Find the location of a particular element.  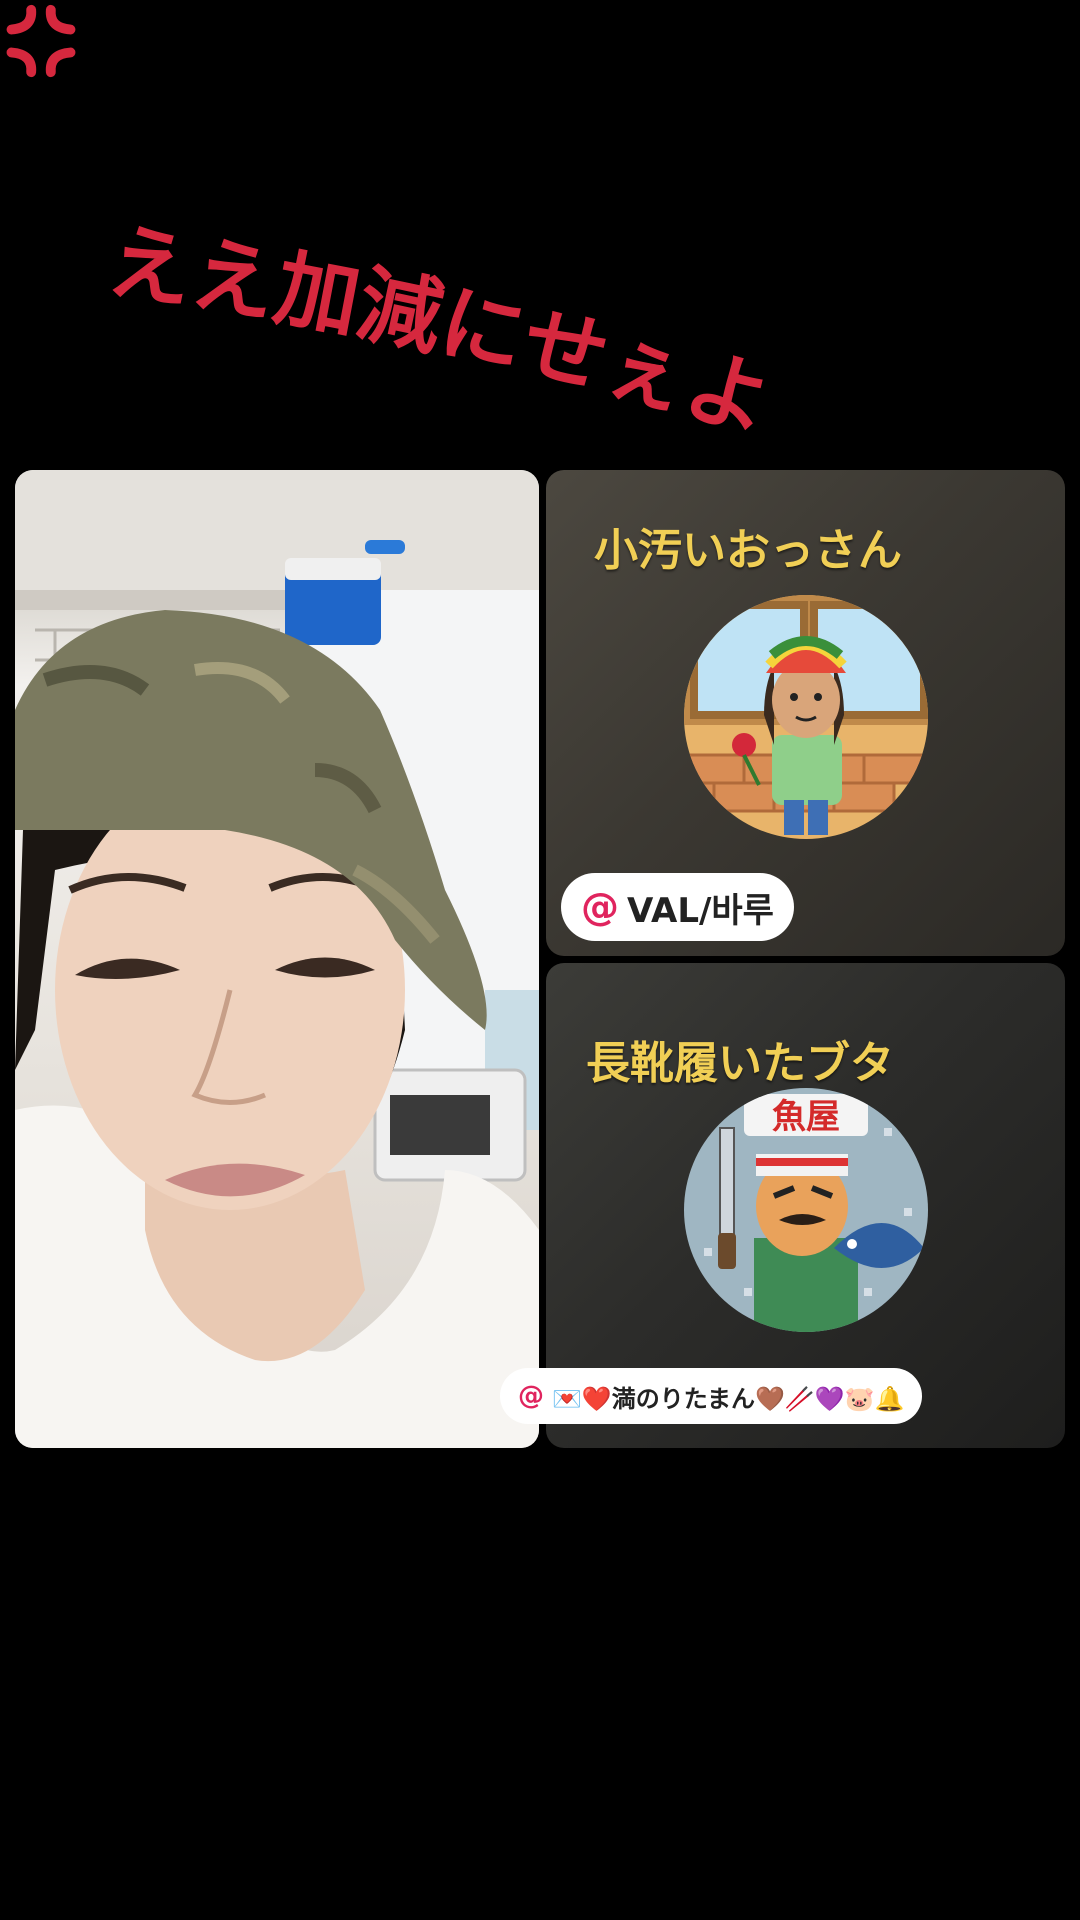

guest-avatar-2: 魚屋 is located at coordinates (806, 1210).